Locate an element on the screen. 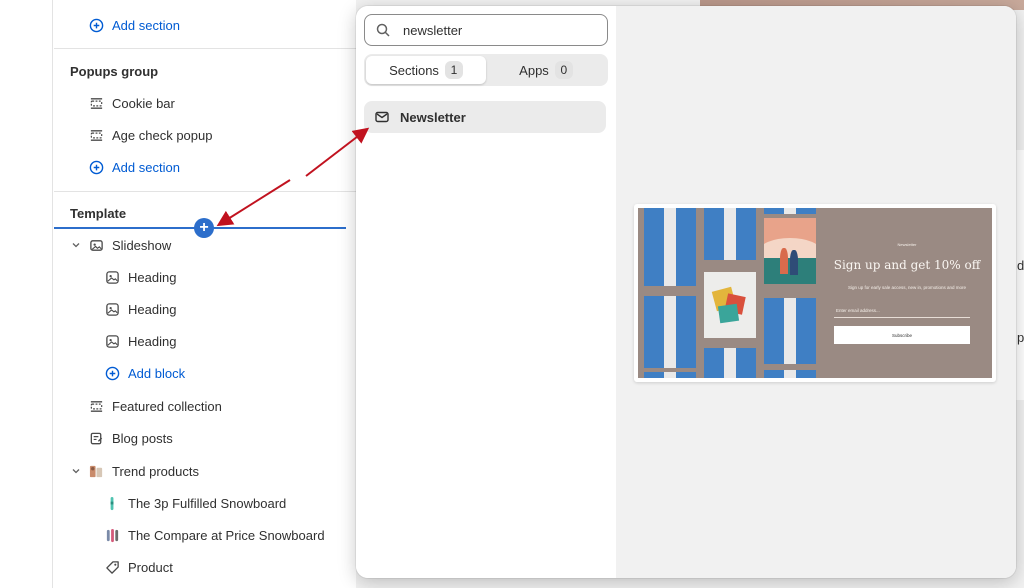 The height and width of the screenshot is (588, 1024). section-item-blog-posts: Blog posts is located at coordinates (238, 438).